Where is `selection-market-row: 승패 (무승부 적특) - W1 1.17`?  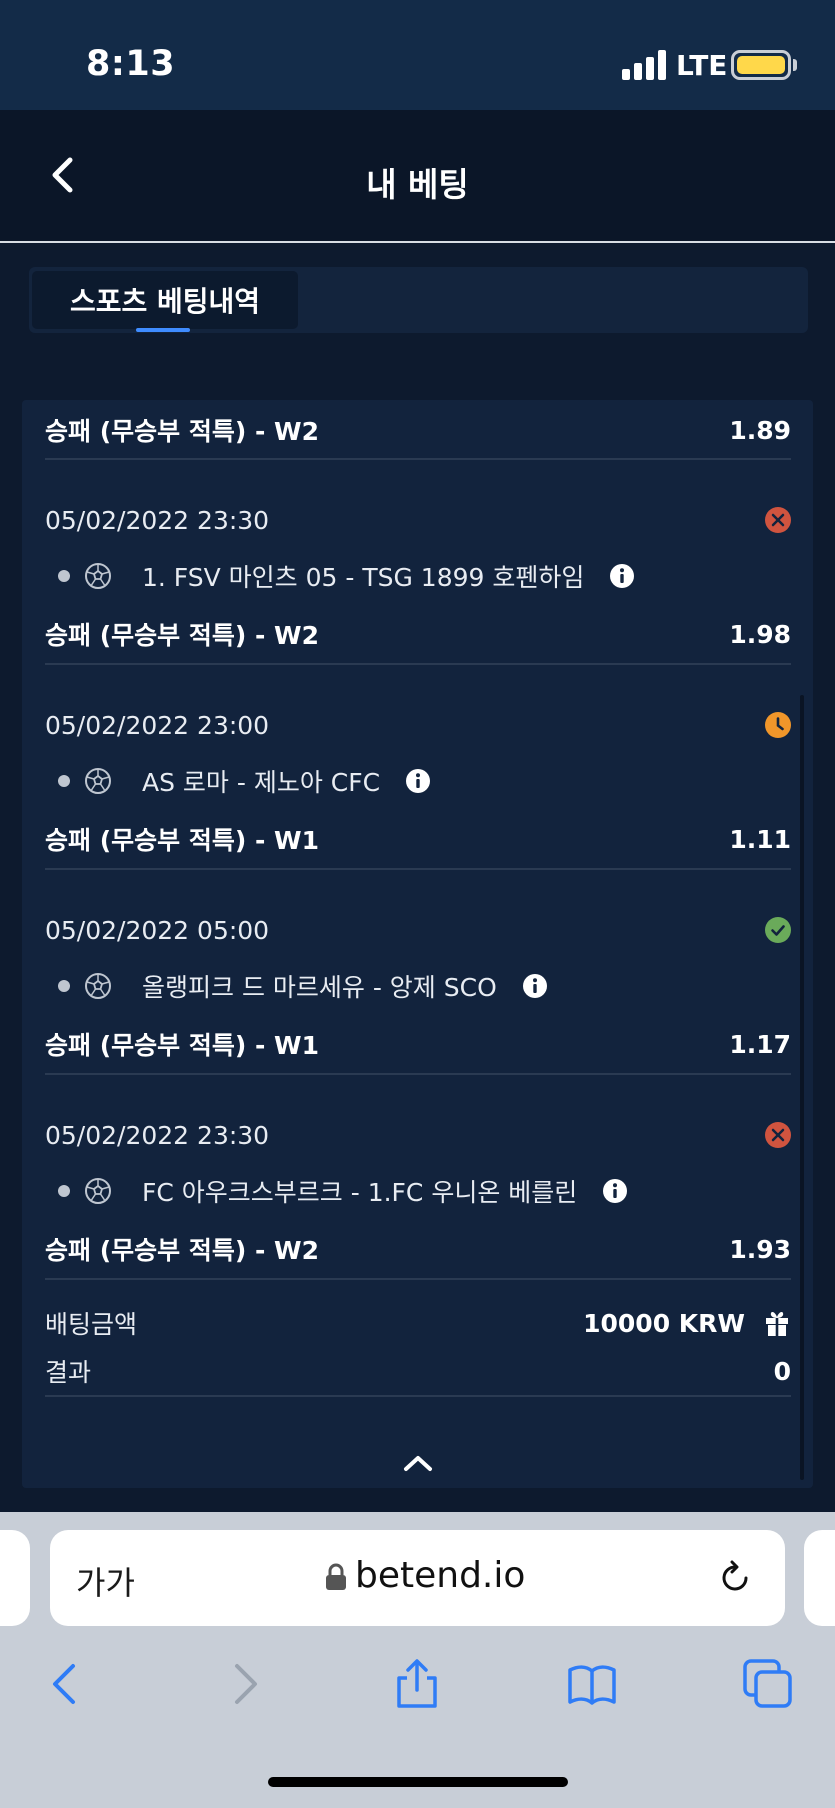 selection-market-row: 승패 (무승부 적특) - W1 1.17 is located at coordinates (418, 1044).